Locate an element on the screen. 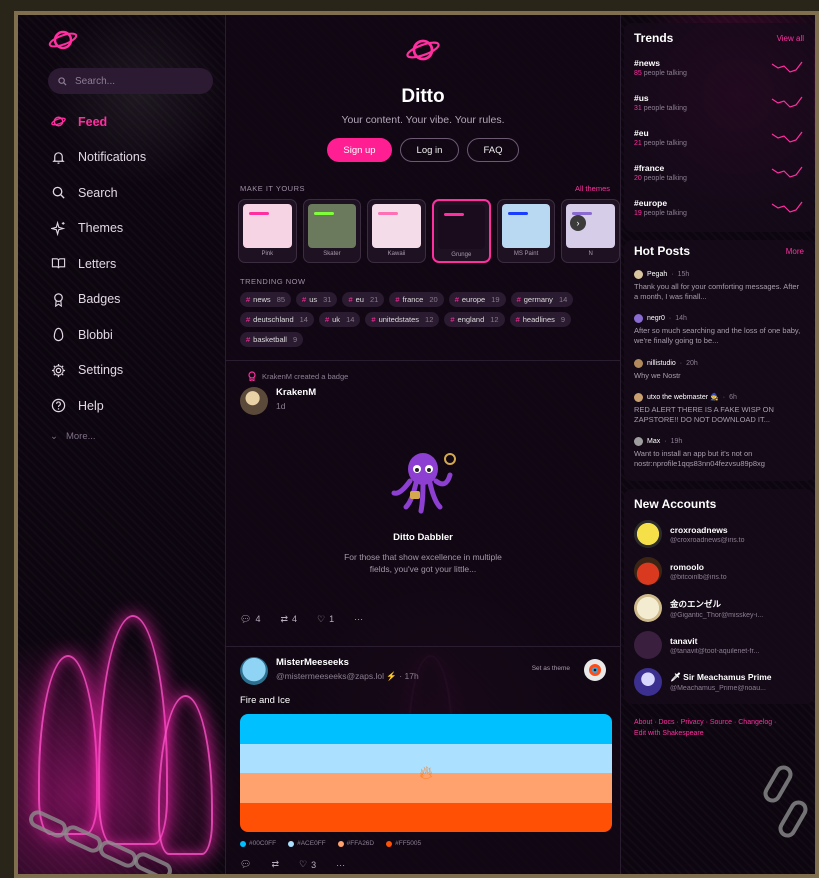  trending-tag: # europe 19 is located at coordinates (477, 299).